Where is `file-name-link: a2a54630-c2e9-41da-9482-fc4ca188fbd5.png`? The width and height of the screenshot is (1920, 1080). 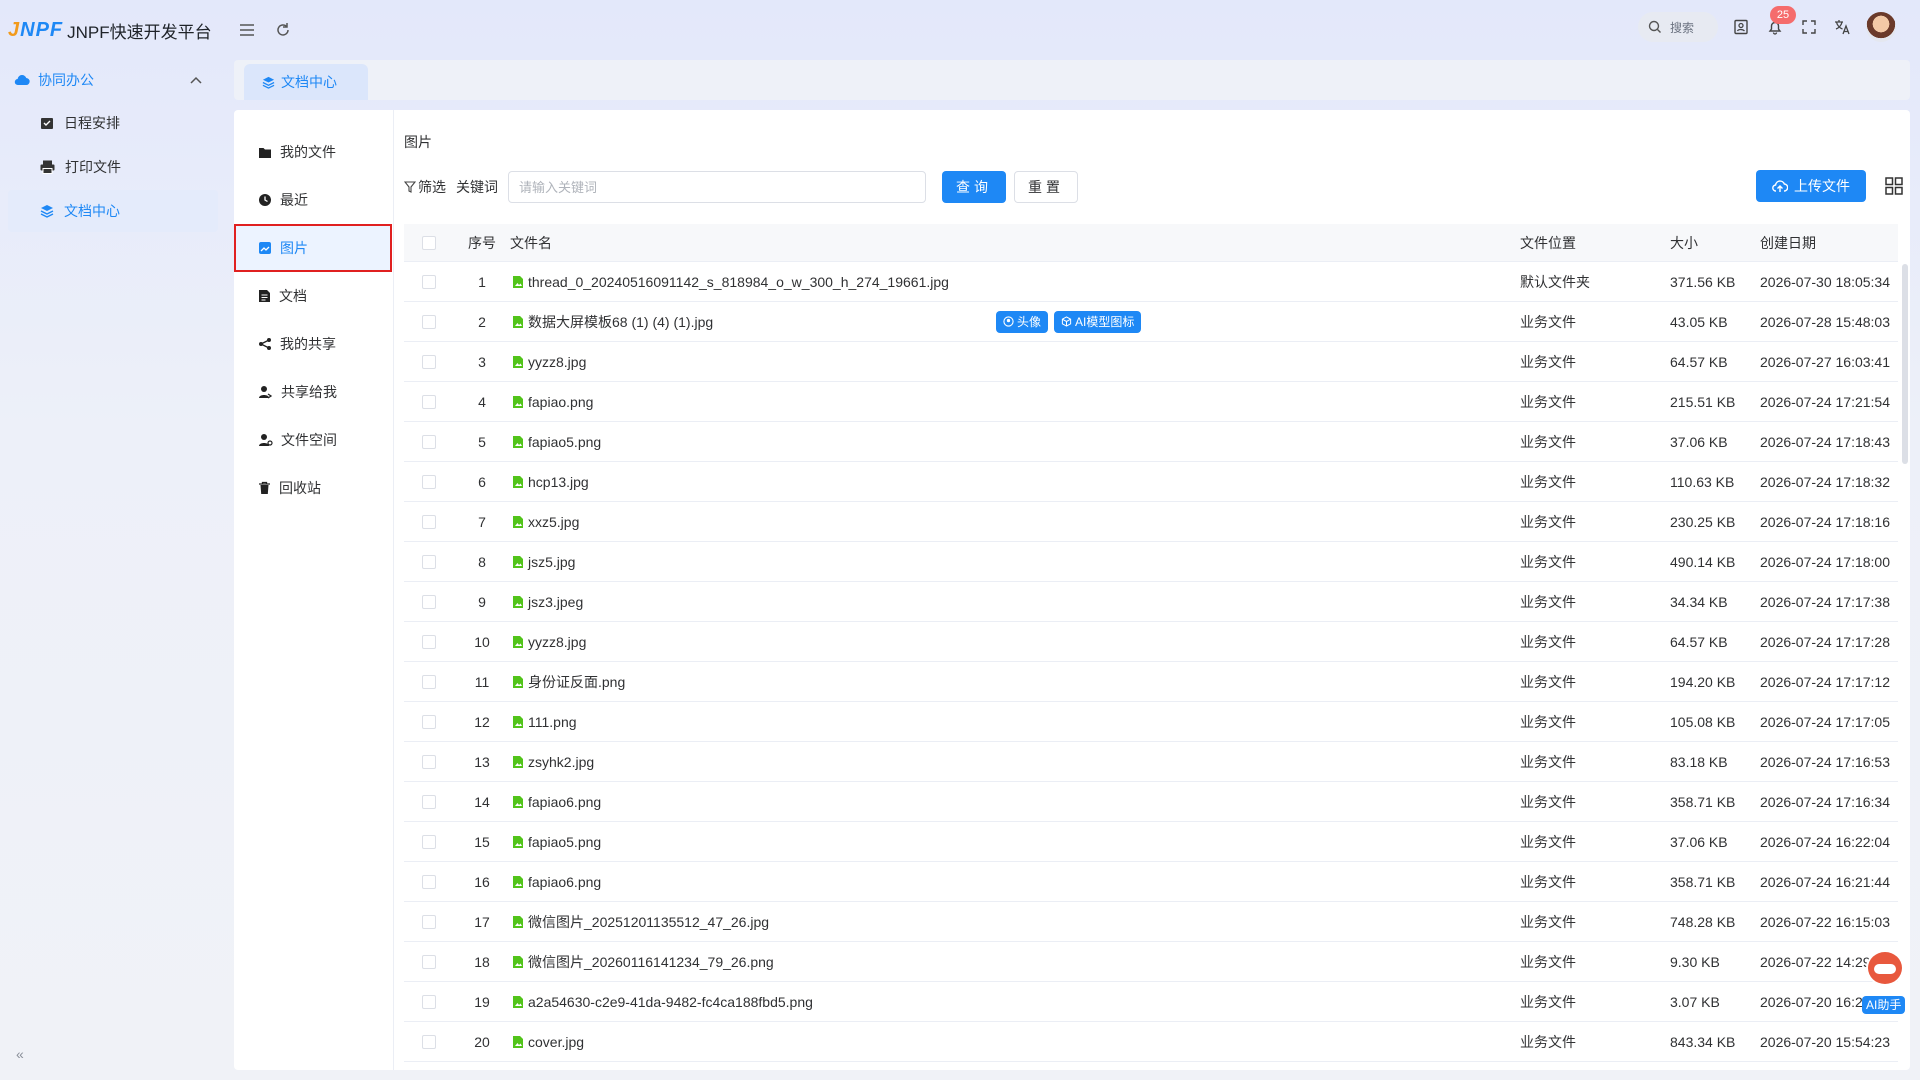
file-name-link: a2a54630-c2e9-41da-9482-fc4ca188fbd5.png is located at coordinates (670, 1002).